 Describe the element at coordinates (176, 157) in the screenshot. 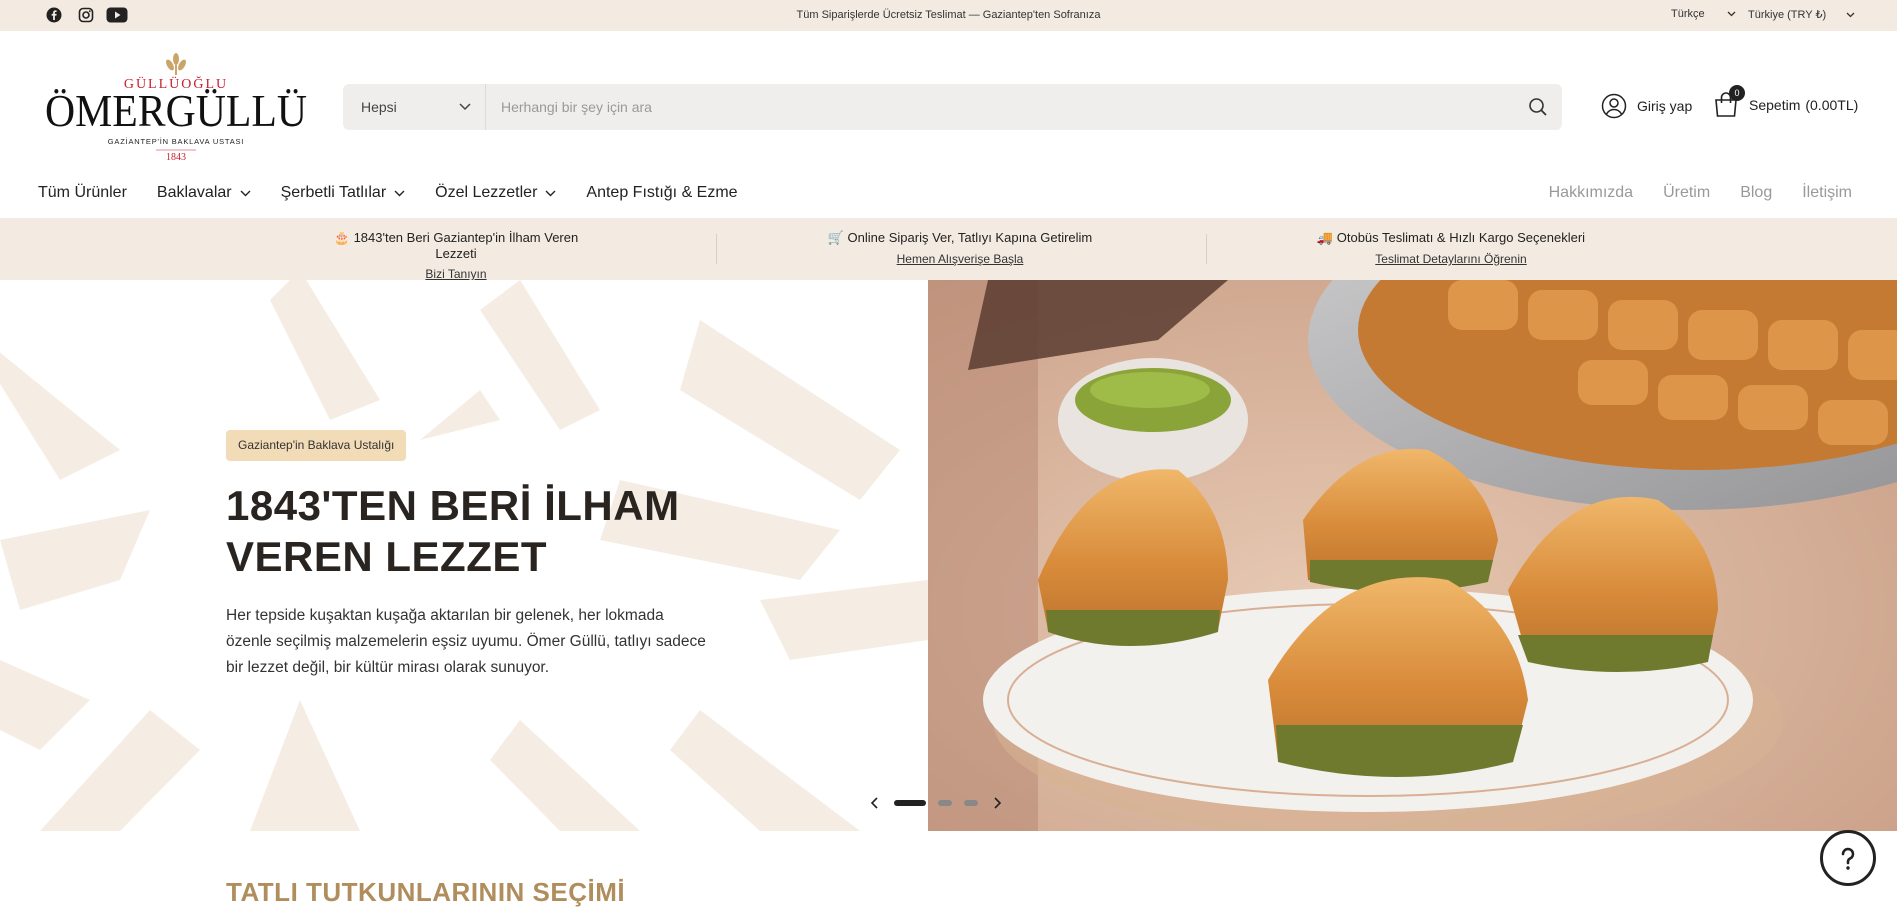

I see `logo-year-text: 1843` at that location.